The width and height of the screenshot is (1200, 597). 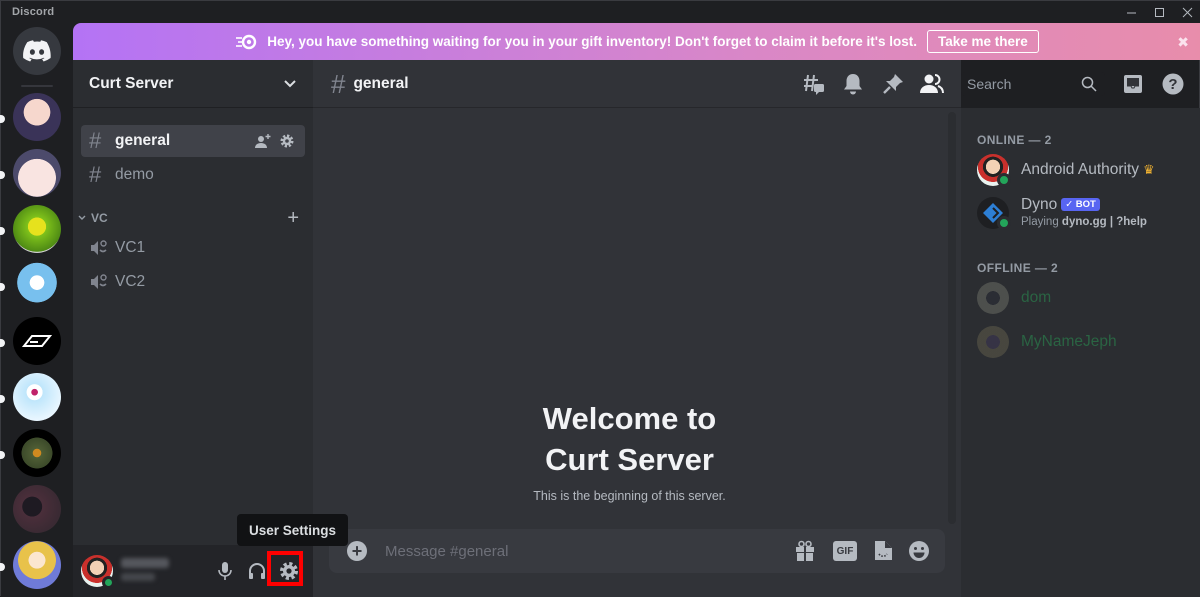 What do you see at coordinates (629, 459) in the screenshot?
I see `welcome-line-2: Curt Server` at bounding box center [629, 459].